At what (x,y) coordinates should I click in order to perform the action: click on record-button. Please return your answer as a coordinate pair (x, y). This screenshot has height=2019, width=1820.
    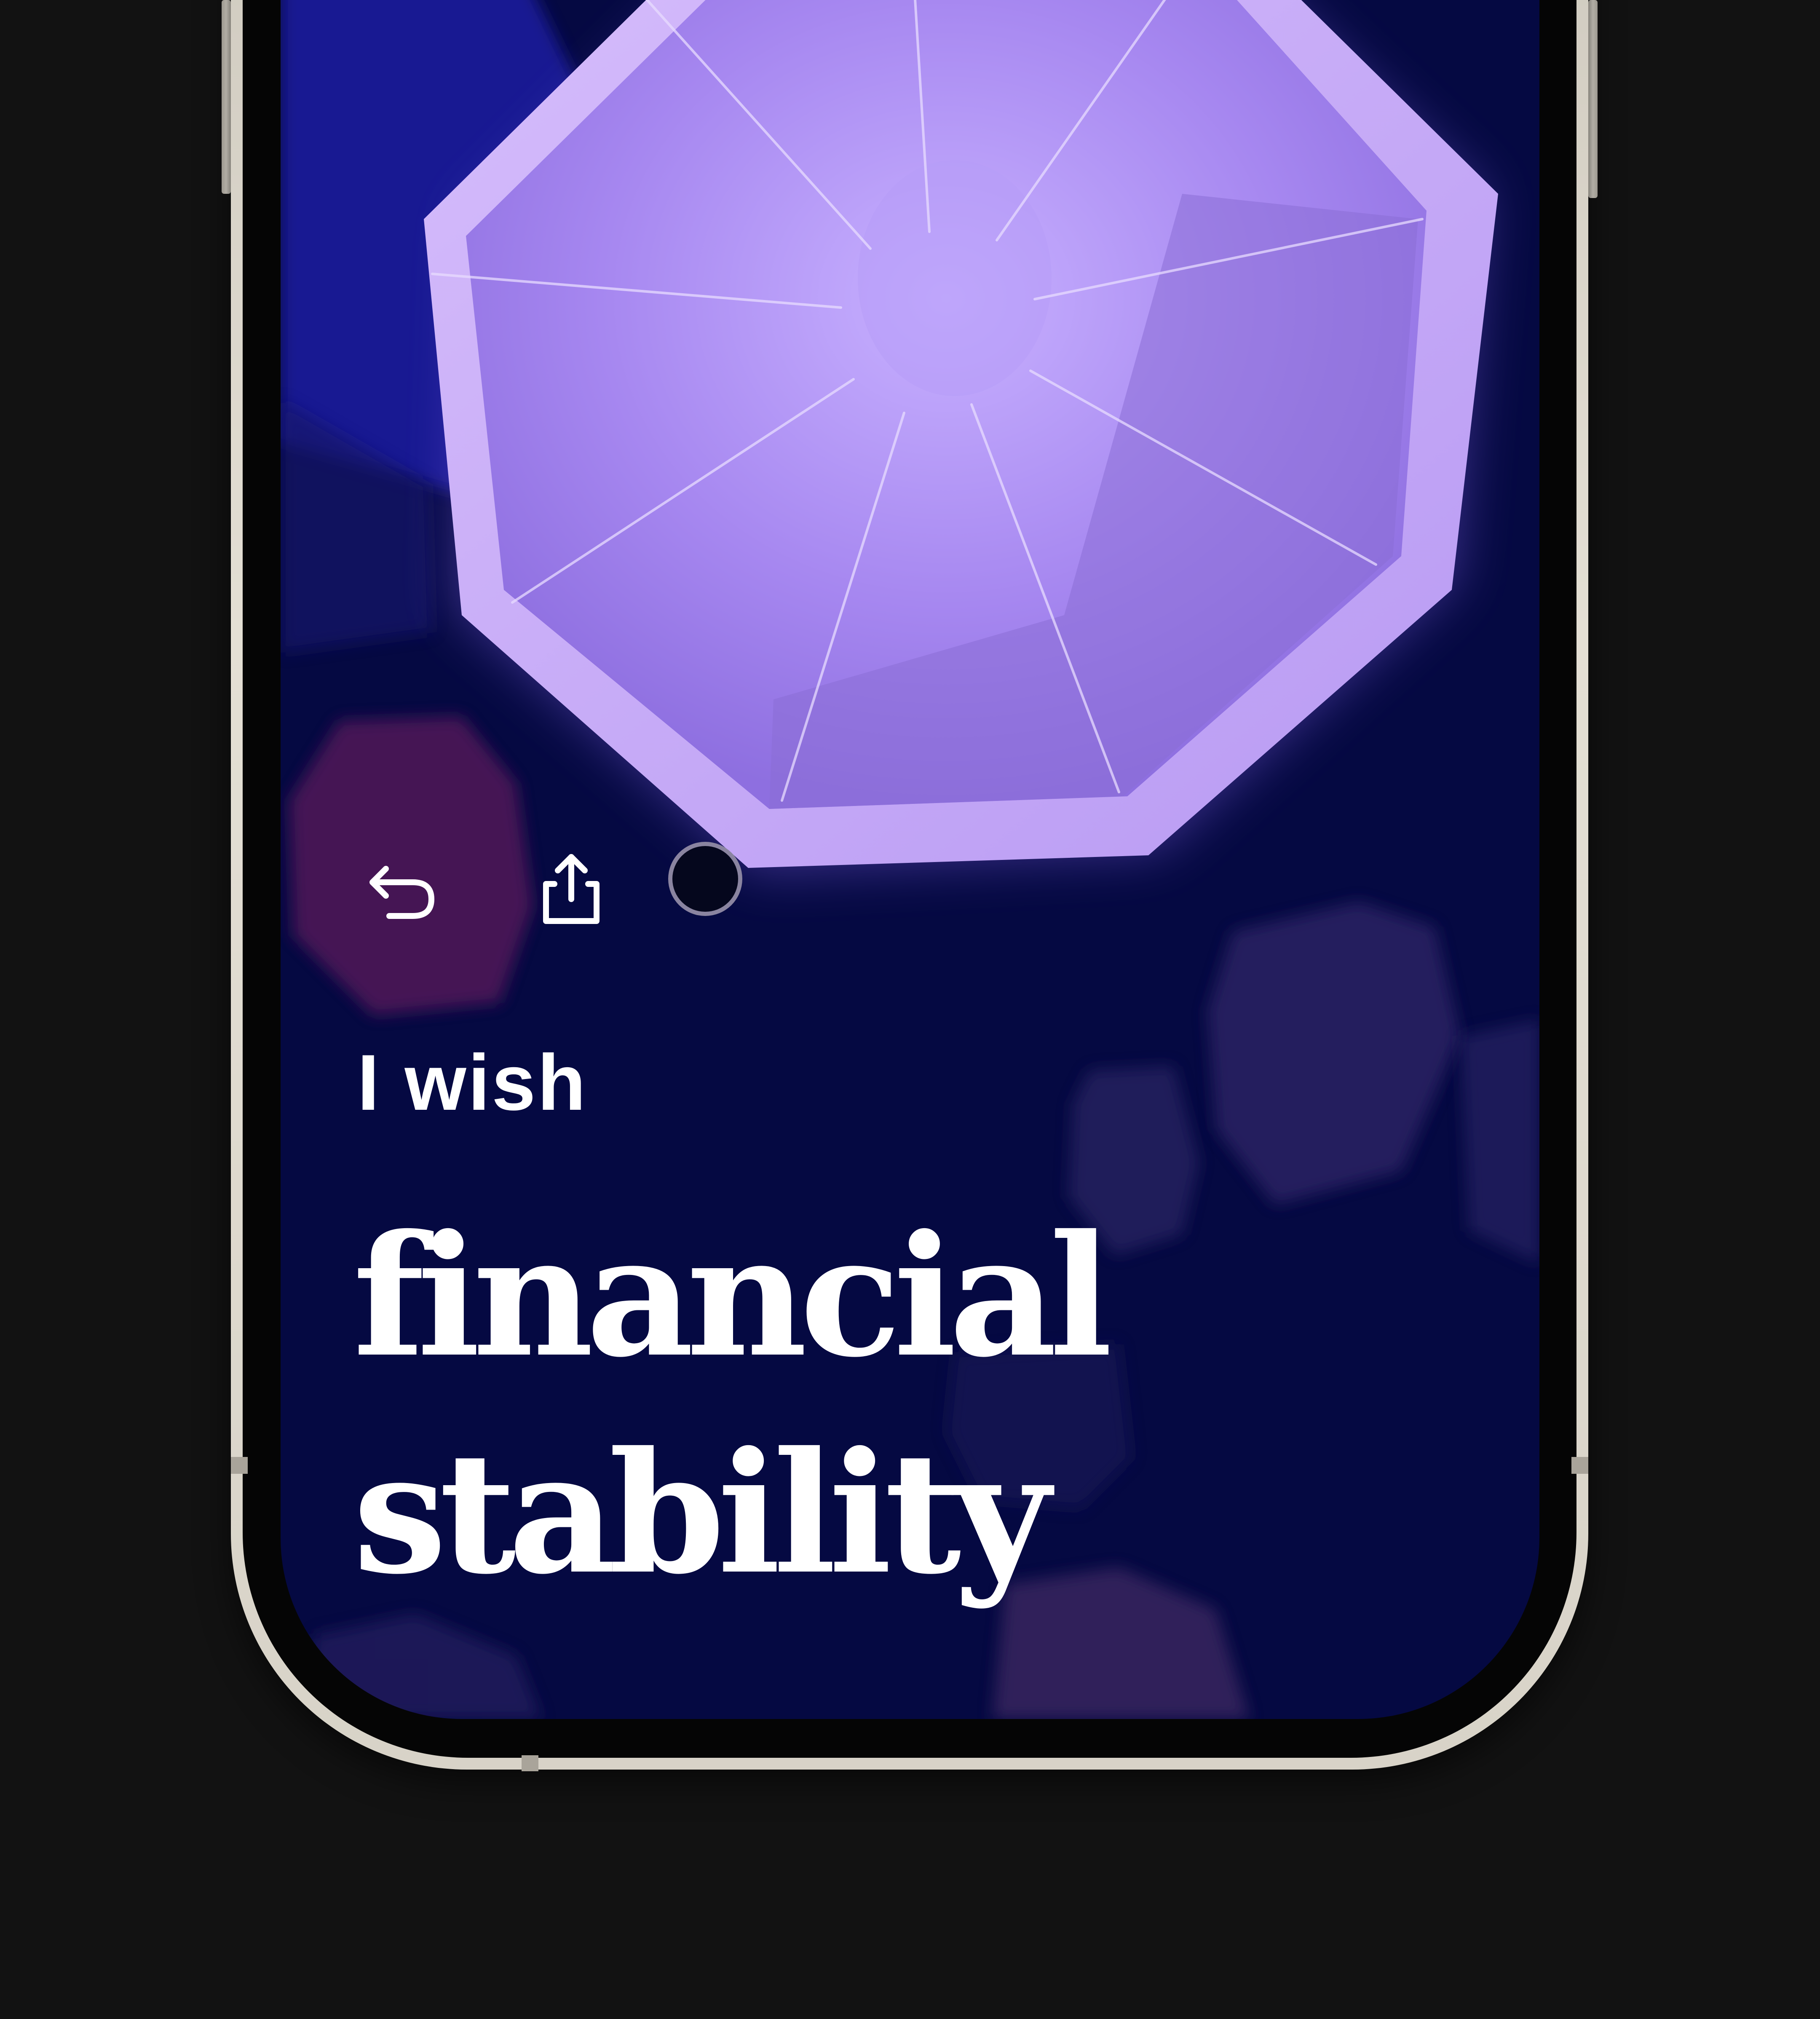
    Looking at the image, I should click on (705, 879).